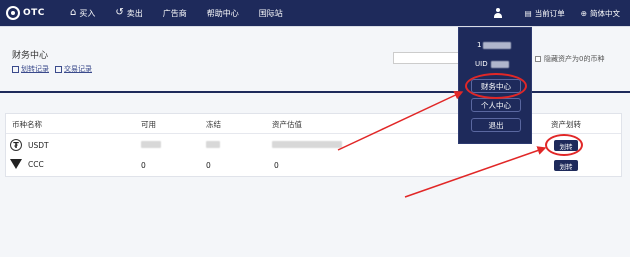 This screenshot has height=257, width=630. I want to click on arrow-to-finance-center, so click(400, 121).